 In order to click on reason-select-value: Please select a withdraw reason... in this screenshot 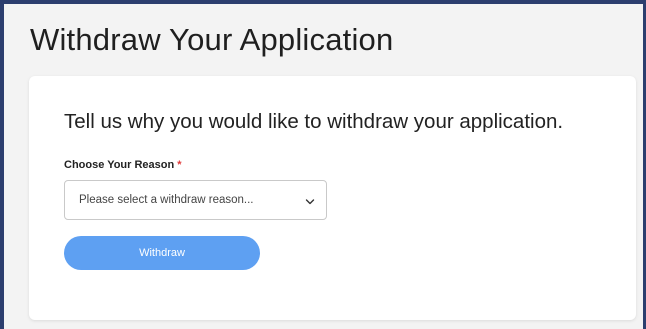, I will do `click(166, 200)`.